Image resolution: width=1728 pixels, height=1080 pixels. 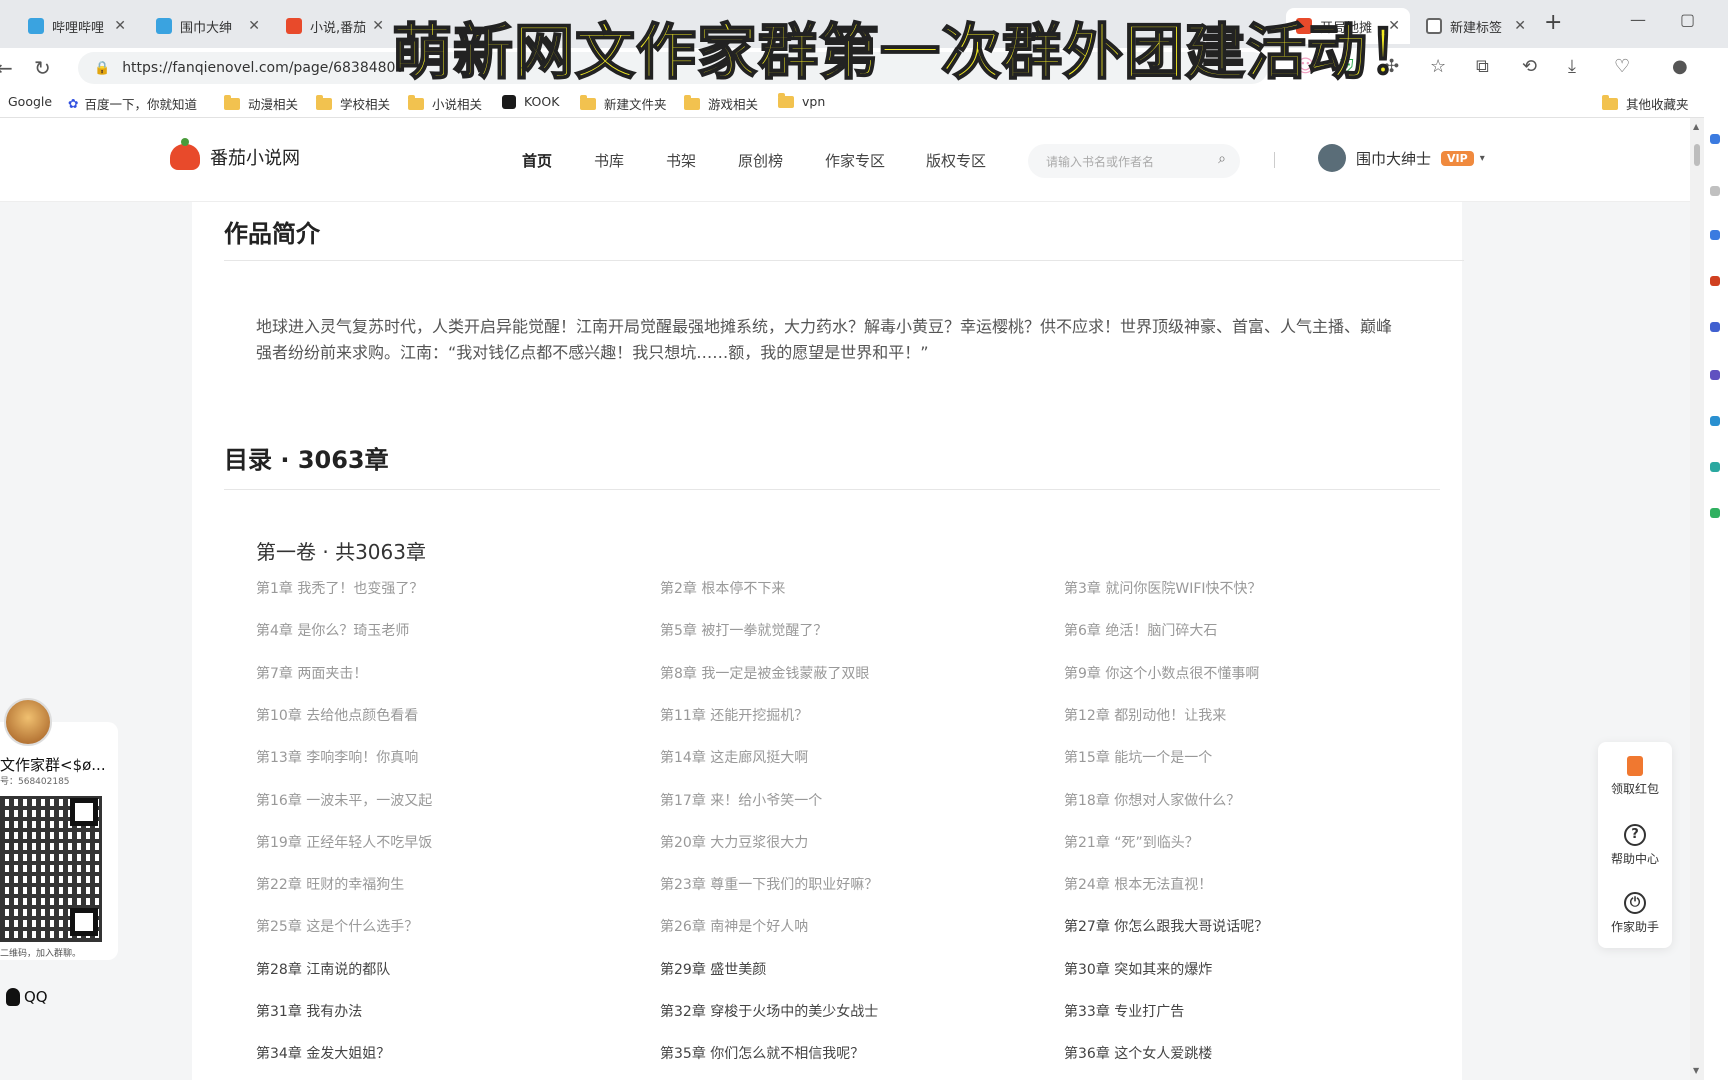 What do you see at coordinates (1715, 139) in the screenshot?
I see `sidebar-search-icon` at bounding box center [1715, 139].